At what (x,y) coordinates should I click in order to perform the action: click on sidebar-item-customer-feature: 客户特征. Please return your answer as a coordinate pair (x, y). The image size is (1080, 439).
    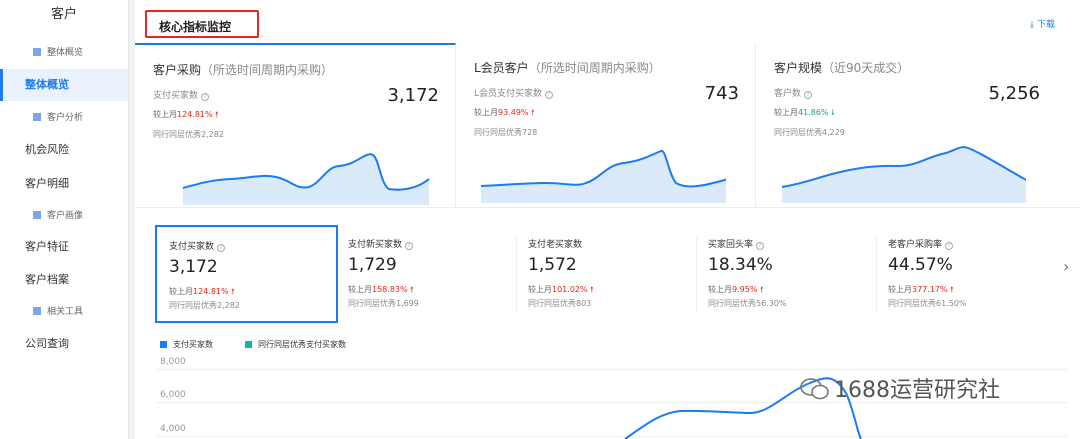
    Looking at the image, I should click on (64, 246).